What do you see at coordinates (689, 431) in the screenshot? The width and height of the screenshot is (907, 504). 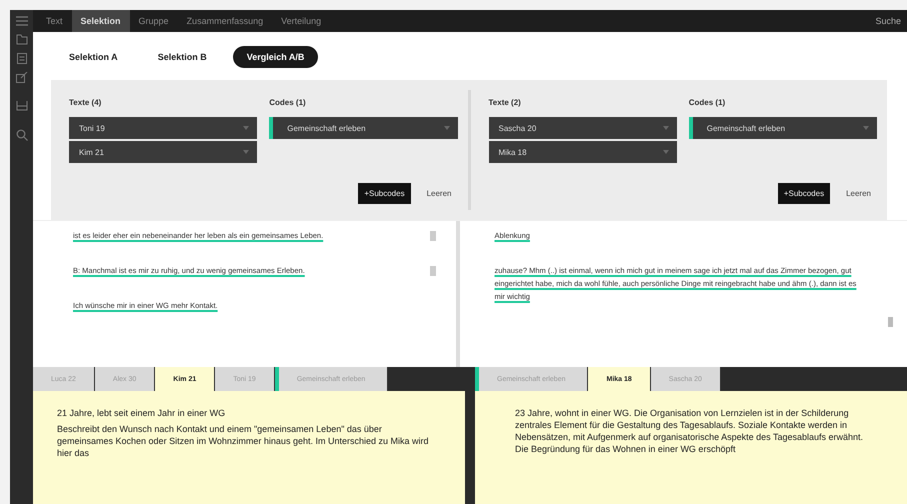 I see `note-text: 23 Jahre, wohnt in einer WG. Die Organisation von Lernzielen ist in der Schilderung zentrales Element für die Gestaltung des Tagesablaufs. Soziale Kontakte werden in Nebensätzen, mit Aufgenmerk auf organisatorische Aspekte des Tagesablaufs erwähnt. Die Begründung für das Wohnen in einer WG erschöpft` at bounding box center [689, 431].